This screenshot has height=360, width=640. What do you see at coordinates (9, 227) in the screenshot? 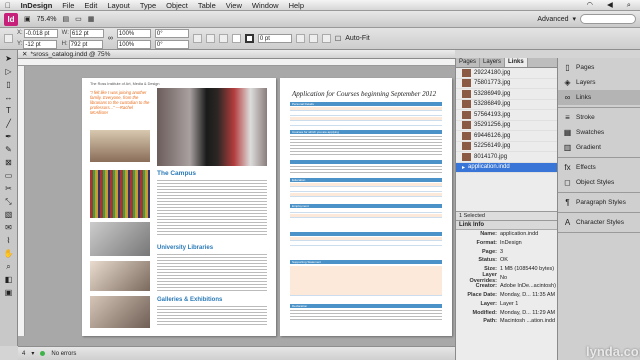
I see `note-tool-icon: ✉` at bounding box center [9, 227].